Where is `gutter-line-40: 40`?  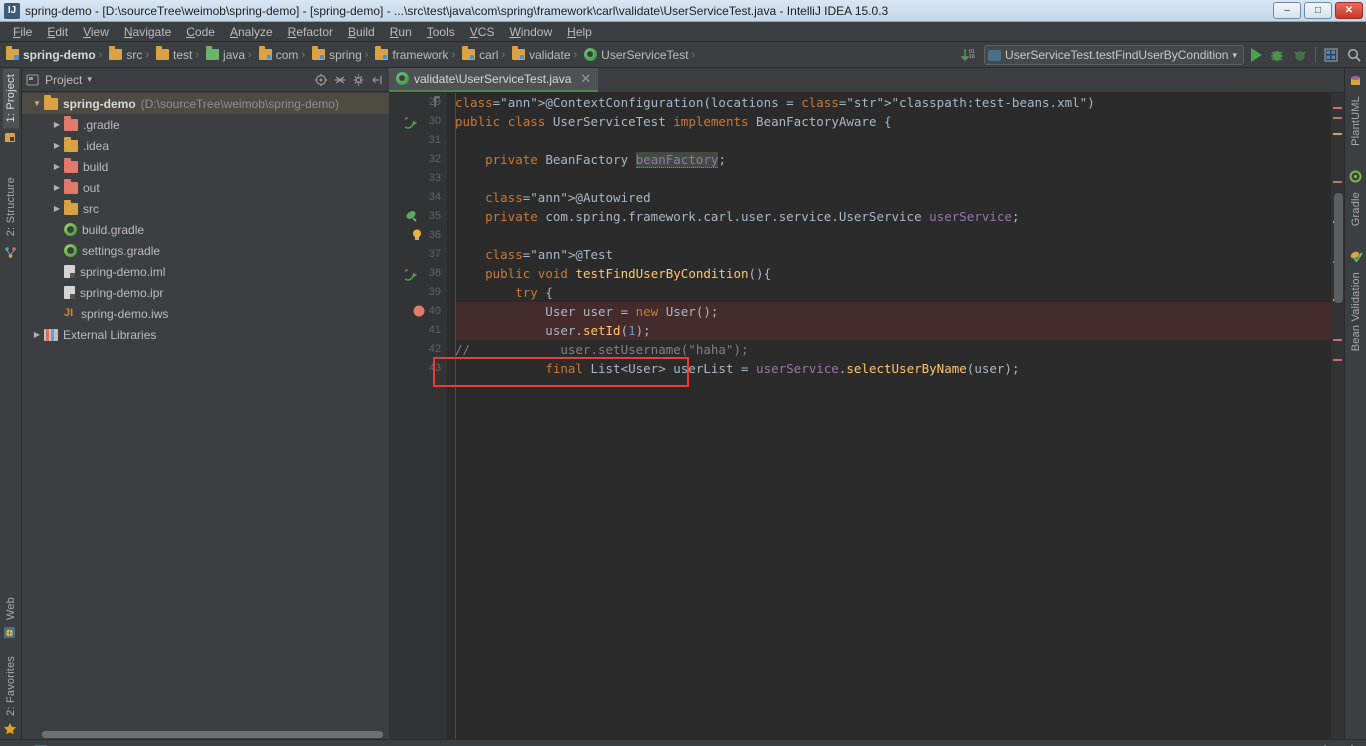 gutter-line-40: 40 is located at coordinates (418, 311).